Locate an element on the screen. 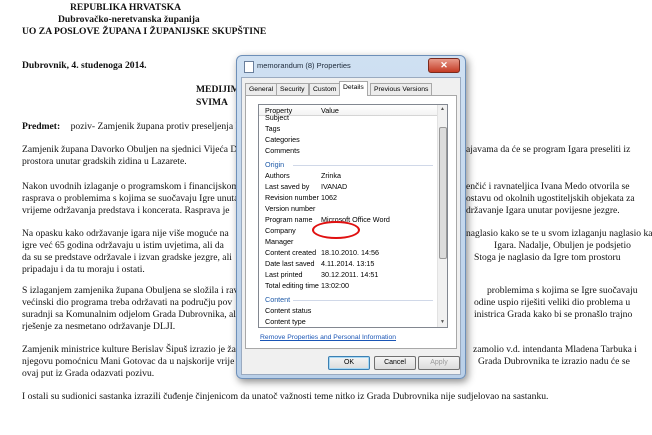 This screenshot has width=652, height=435. property-value: 18.10.2010. 14:56 is located at coordinates (350, 252).